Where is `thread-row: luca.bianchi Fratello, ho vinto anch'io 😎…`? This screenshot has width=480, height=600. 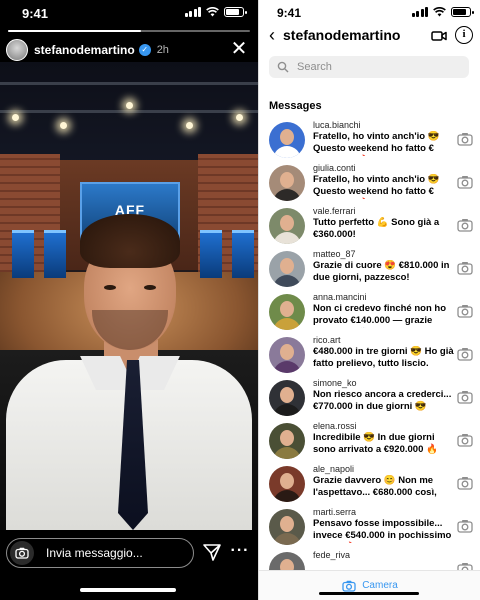 thread-row: luca.bianchi Fratello, ho vinto anch'io 😎… is located at coordinates (369, 139).